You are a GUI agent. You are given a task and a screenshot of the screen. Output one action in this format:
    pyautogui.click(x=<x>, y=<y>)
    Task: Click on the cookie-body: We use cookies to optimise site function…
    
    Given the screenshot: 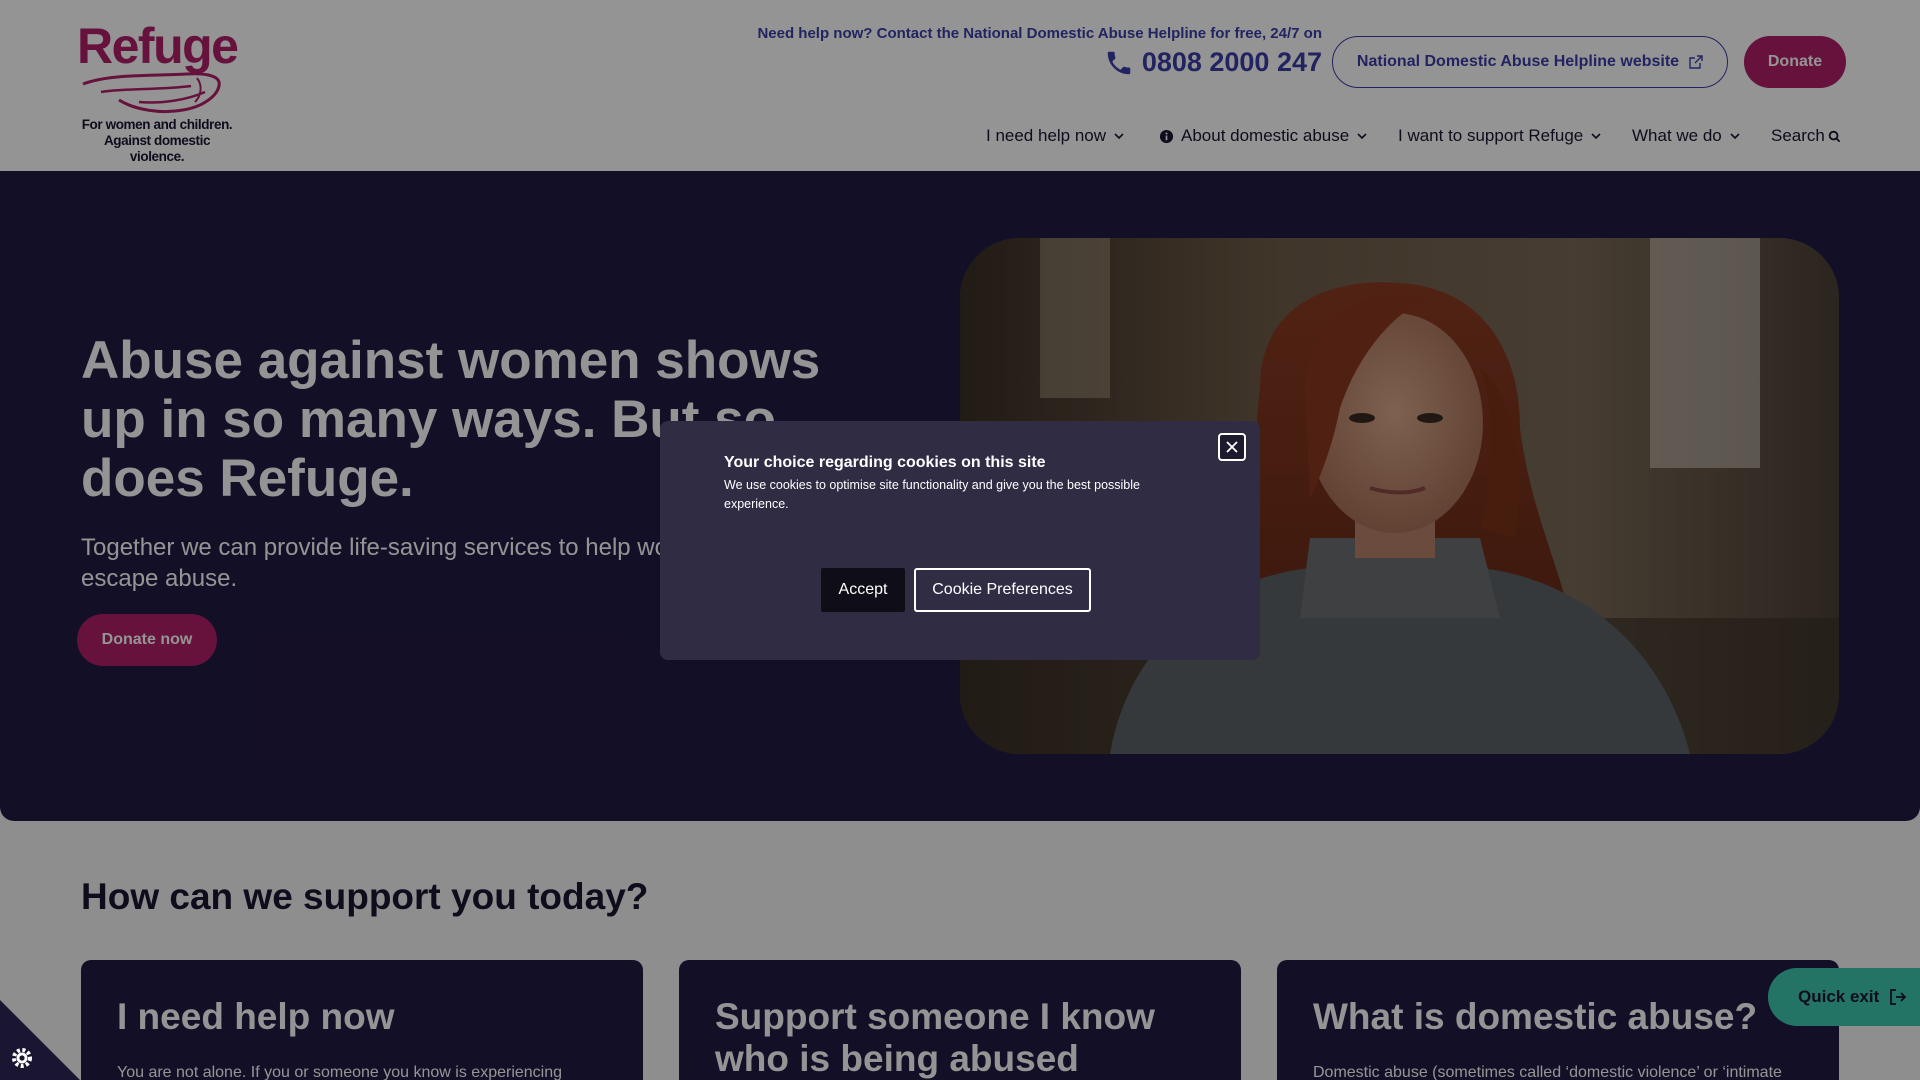 What is the action you would take?
    pyautogui.click(x=932, y=494)
    